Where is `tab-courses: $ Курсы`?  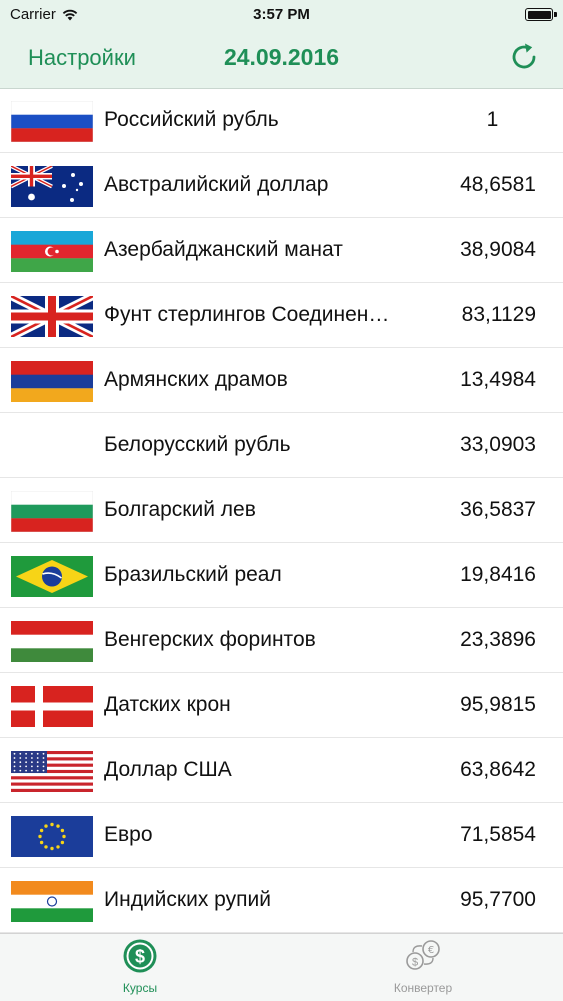 tab-courses: $ Курсы is located at coordinates (140, 966).